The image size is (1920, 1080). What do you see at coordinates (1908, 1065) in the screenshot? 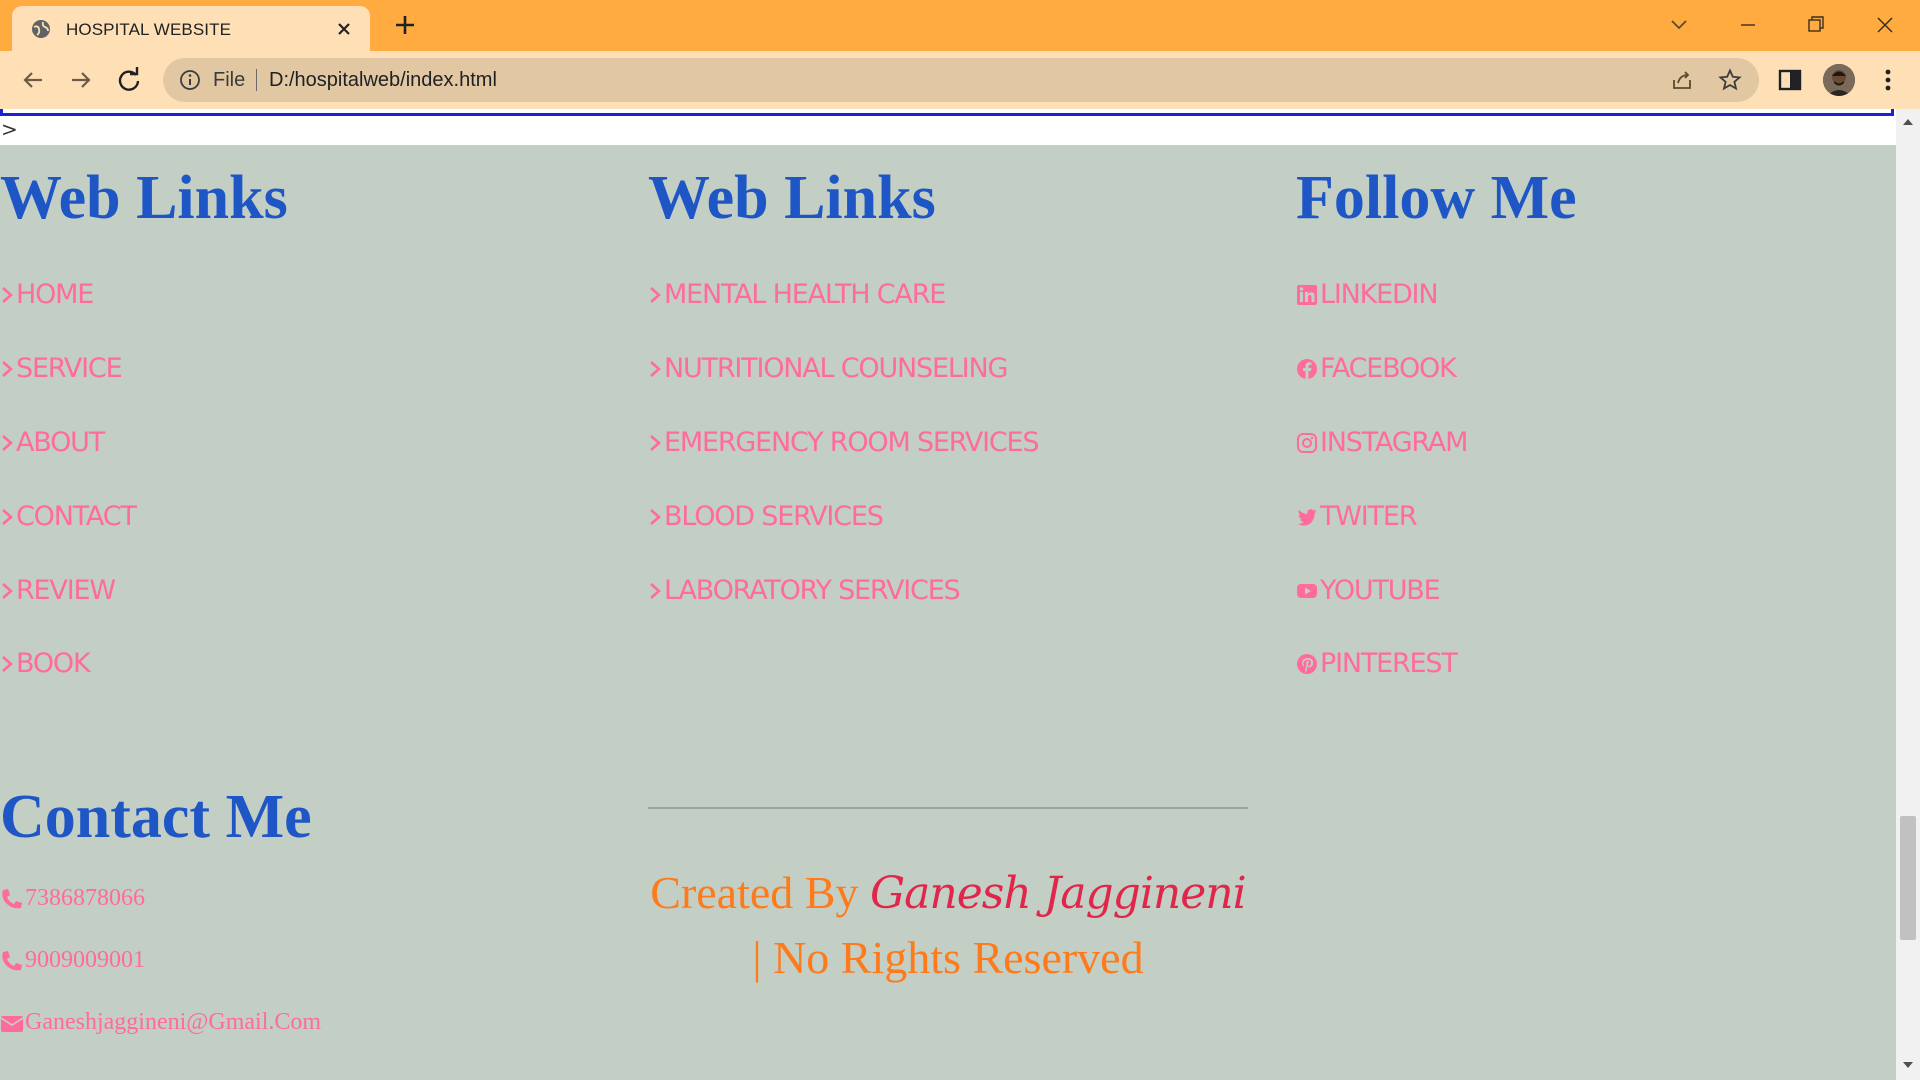
I see `scroll-down-arrow-icon` at bounding box center [1908, 1065].